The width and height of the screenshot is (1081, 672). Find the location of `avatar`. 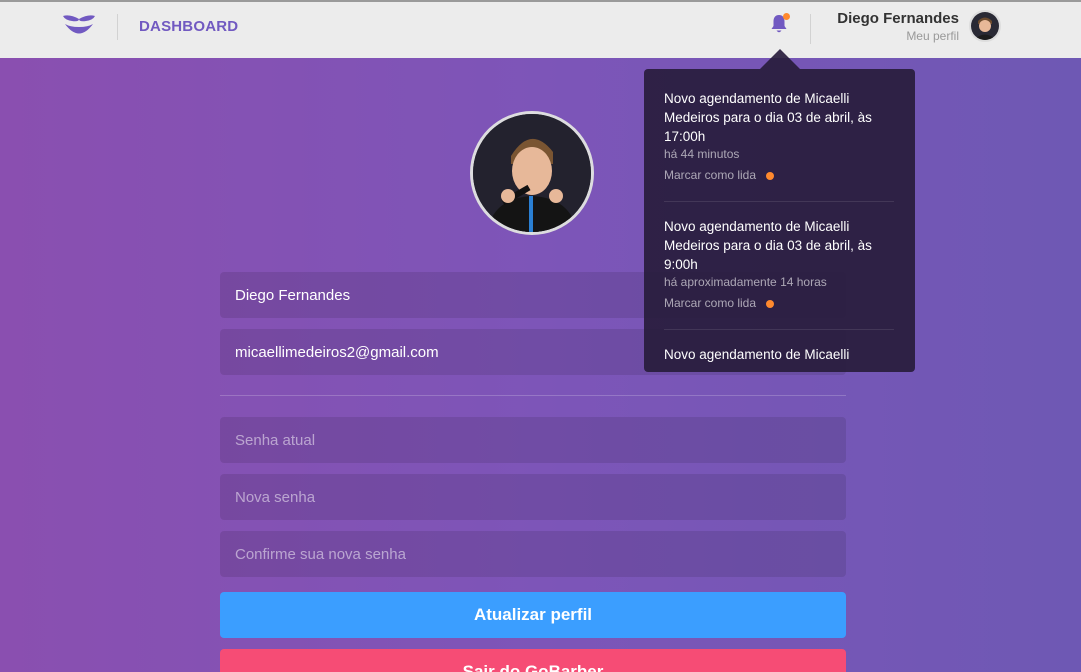

avatar is located at coordinates (985, 26).